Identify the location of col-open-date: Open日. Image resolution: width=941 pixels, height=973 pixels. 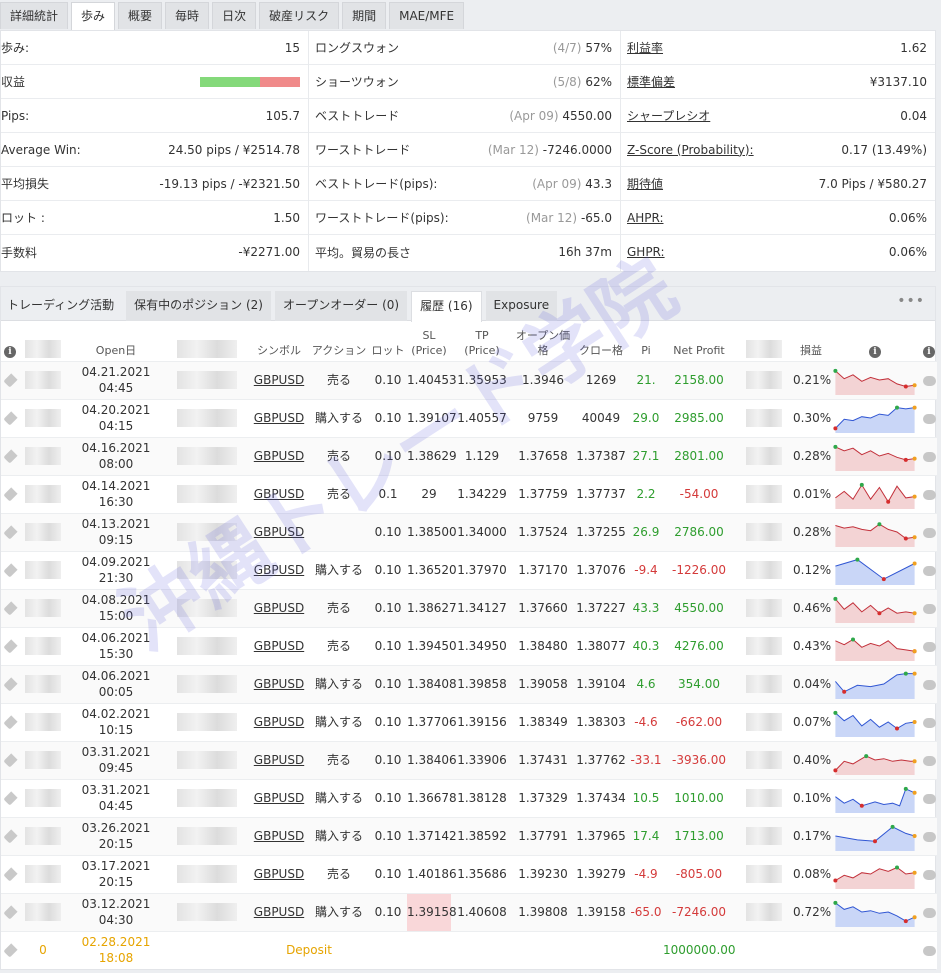
(116, 341).